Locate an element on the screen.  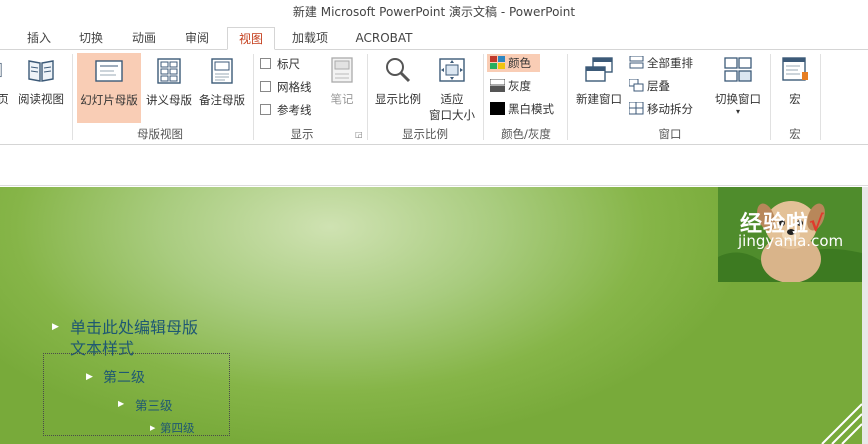
group-label-zoom: 显示比例 is located at coordinates (425, 134).